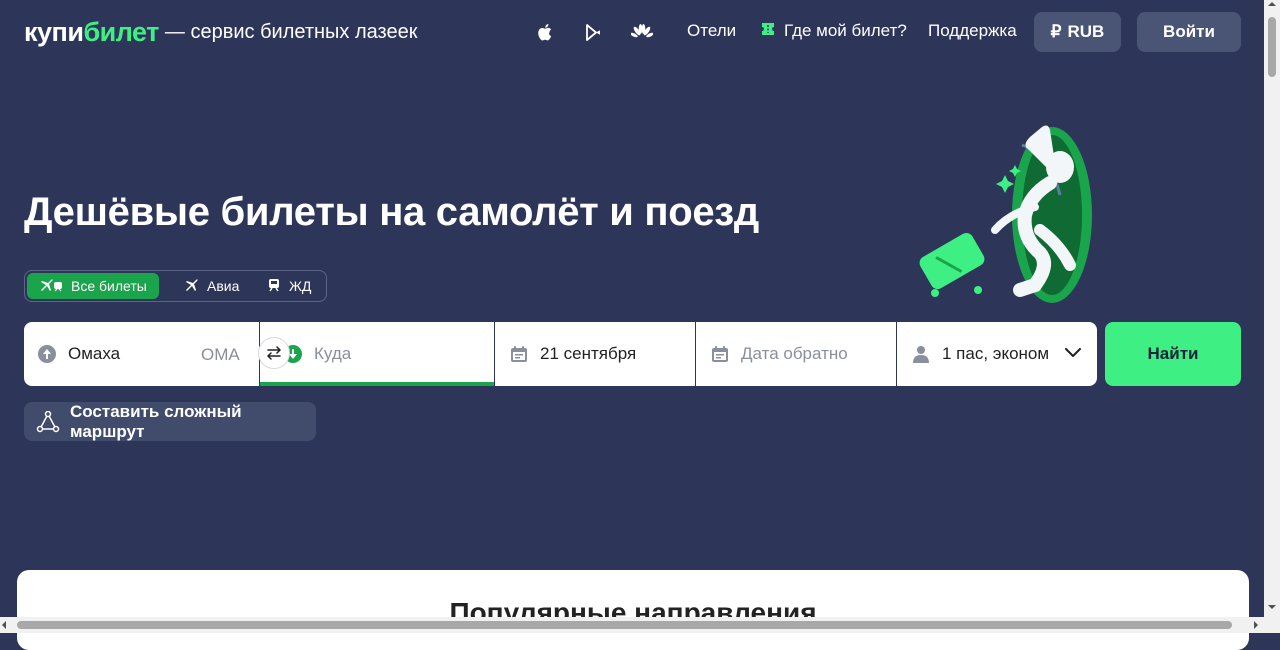 Image resolution: width=1280 pixels, height=650 pixels. What do you see at coordinates (624, 625) in the screenshot?
I see `horizontal-scrollbar-thumb` at bounding box center [624, 625].